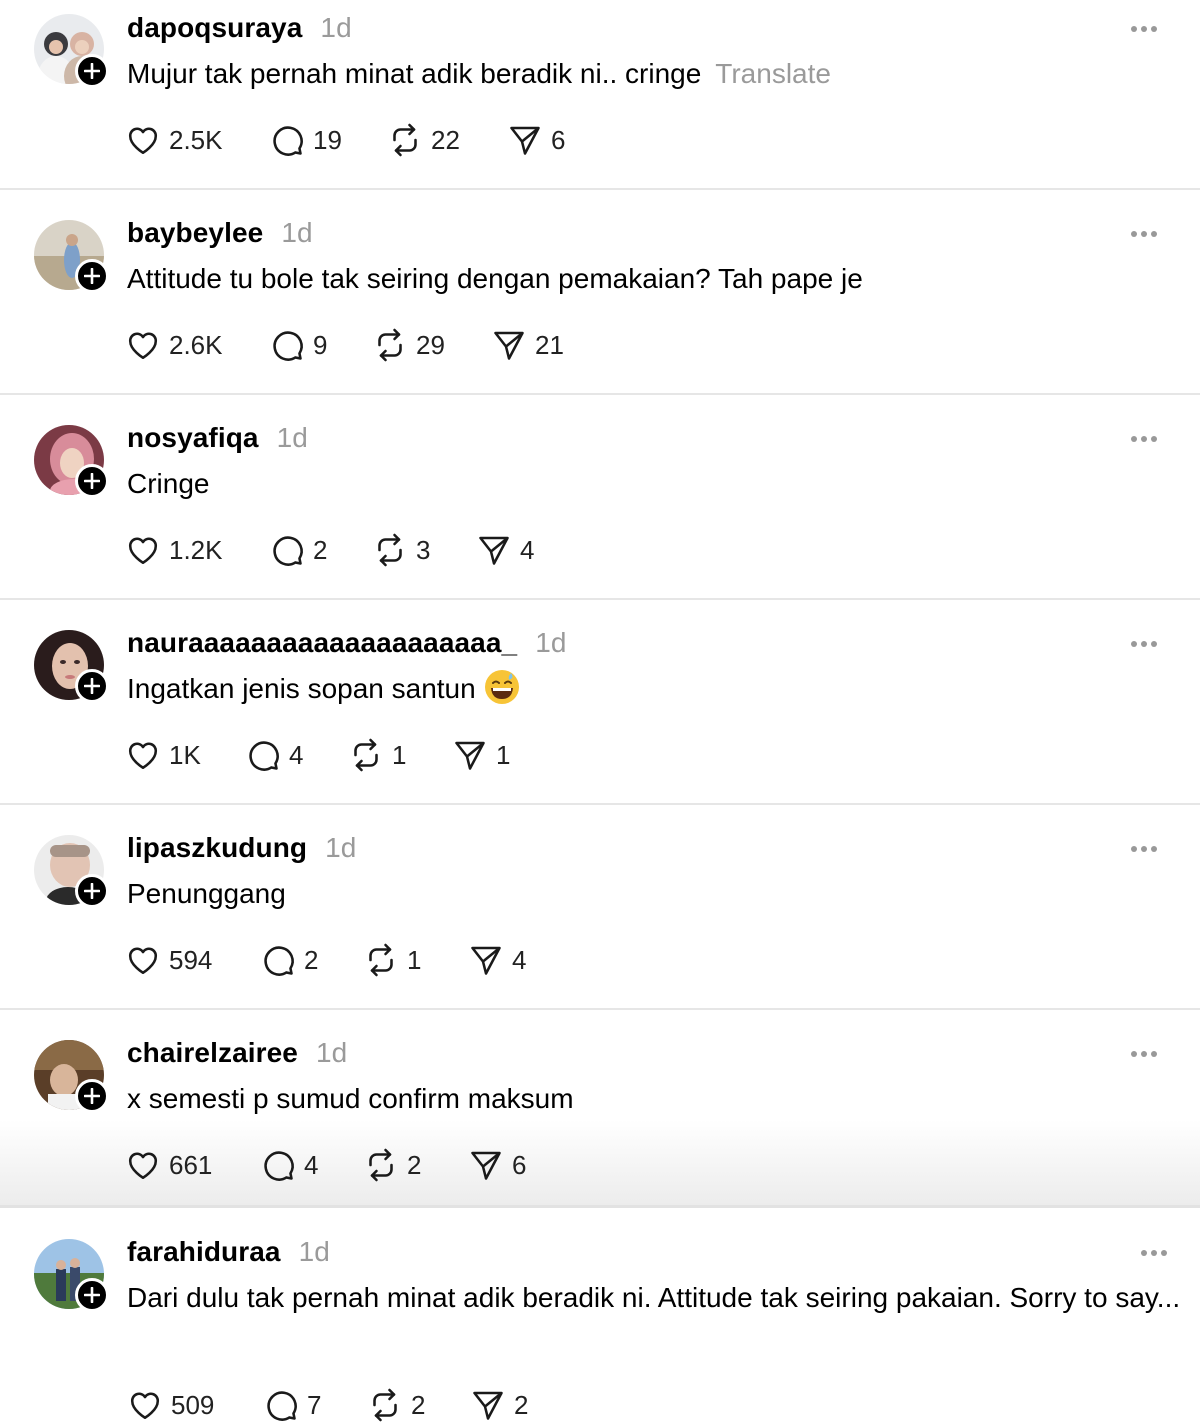  I want to click on repost-count: 29, so click(430, 344).